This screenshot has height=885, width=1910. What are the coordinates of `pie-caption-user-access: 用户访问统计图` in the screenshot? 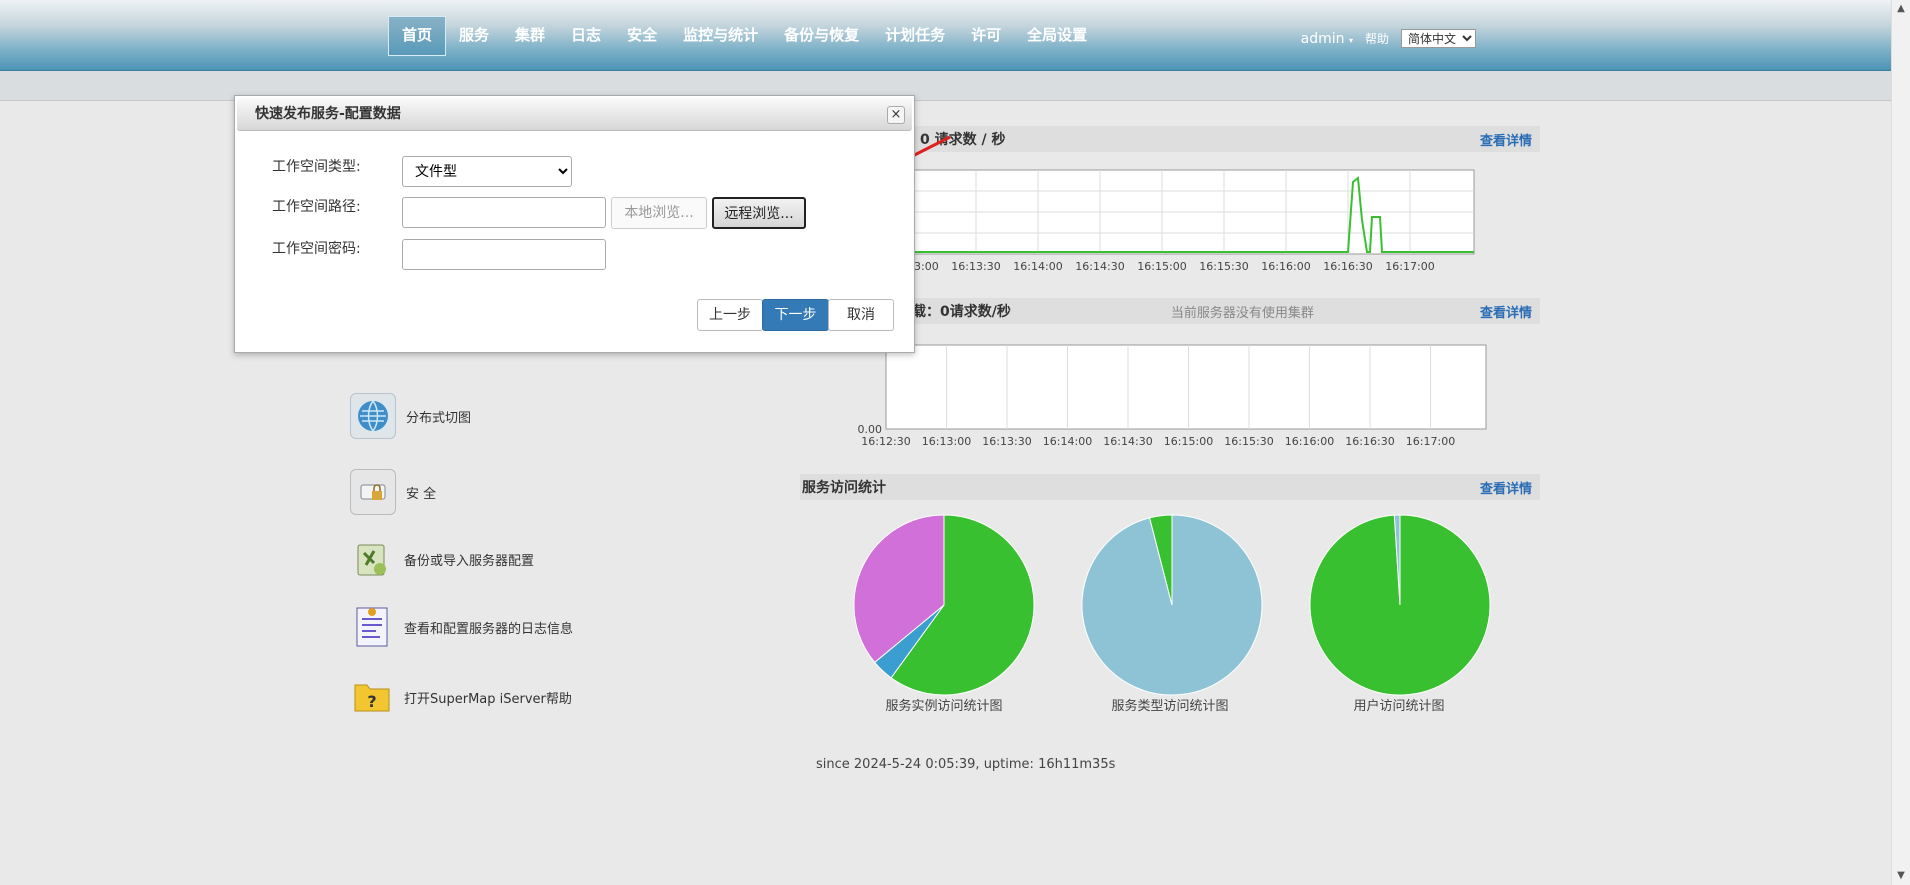 It's located at (1399, 706).